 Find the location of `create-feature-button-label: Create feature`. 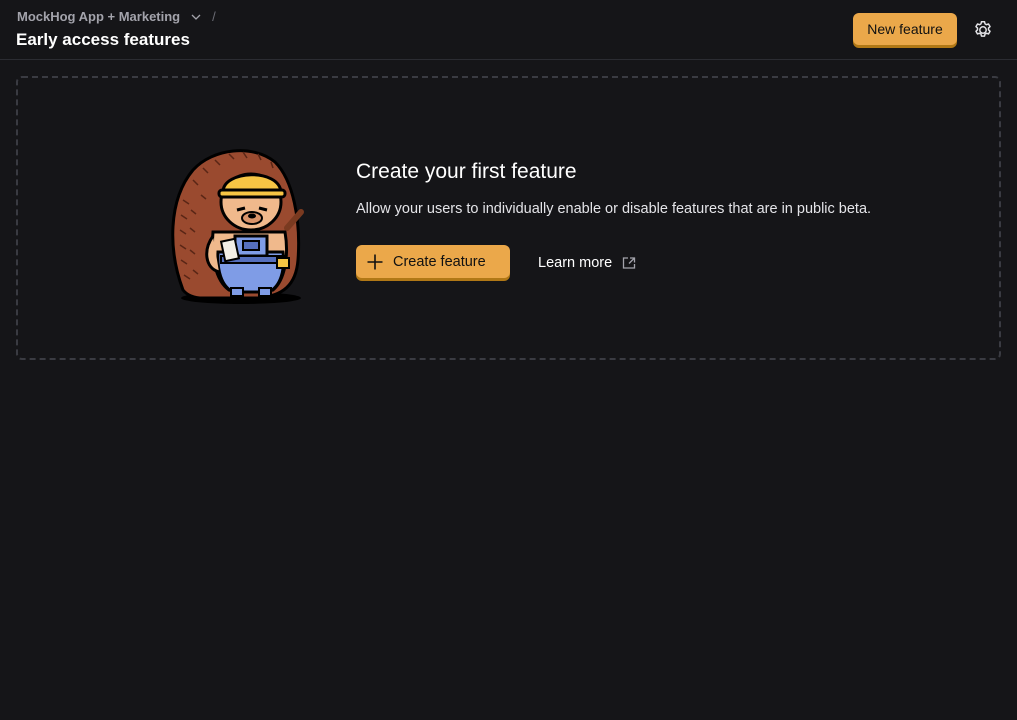

create-feature-button-label: Create feature is located at coordinates (439, 261).